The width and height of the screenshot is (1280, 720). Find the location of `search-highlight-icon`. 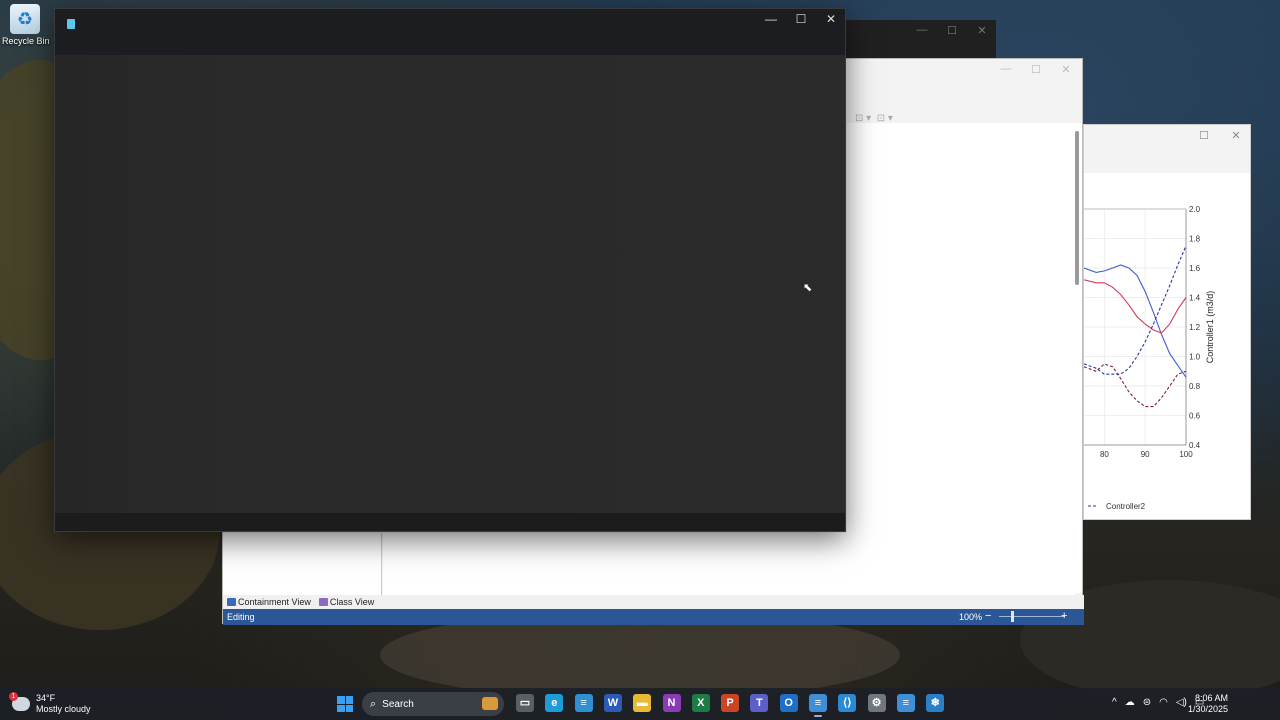

search-highlight-icon is located at coordinates (490, 703).